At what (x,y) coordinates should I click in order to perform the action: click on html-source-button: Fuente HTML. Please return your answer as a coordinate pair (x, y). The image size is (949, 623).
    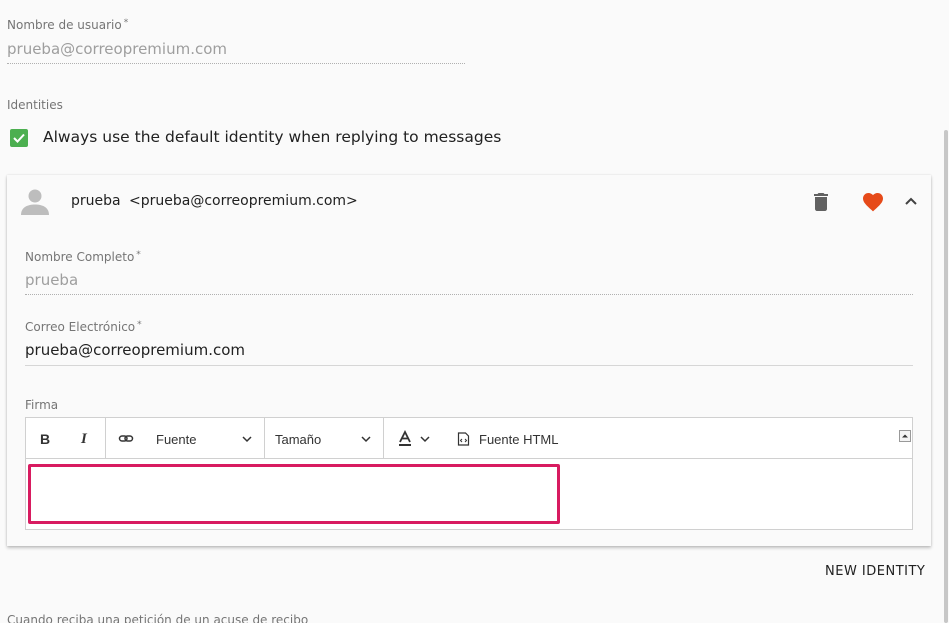
    Looking at the image, I should click on (507, 439).